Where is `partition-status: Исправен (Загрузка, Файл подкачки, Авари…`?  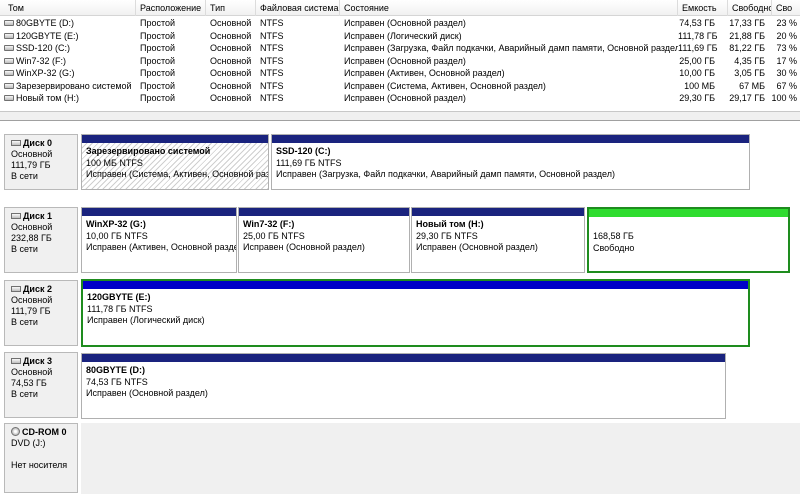
partition-status: Исправен (Загрузка, Файл подкачки, Авари… is located at coordinates (445, 174).